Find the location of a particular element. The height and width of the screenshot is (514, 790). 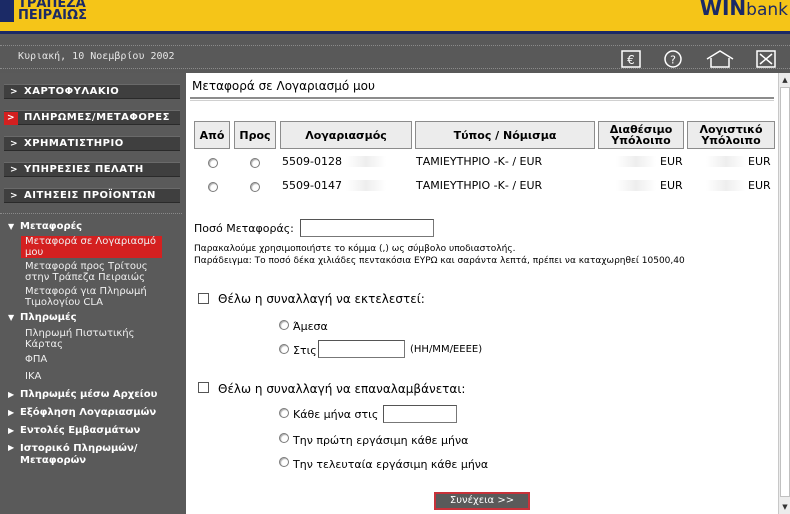

menu-item-product-requests: > ΑΙΤΗΣΕΙΣ ΠΡΟΪΟΝΤΩΝ is located at coordinates (92, 195).